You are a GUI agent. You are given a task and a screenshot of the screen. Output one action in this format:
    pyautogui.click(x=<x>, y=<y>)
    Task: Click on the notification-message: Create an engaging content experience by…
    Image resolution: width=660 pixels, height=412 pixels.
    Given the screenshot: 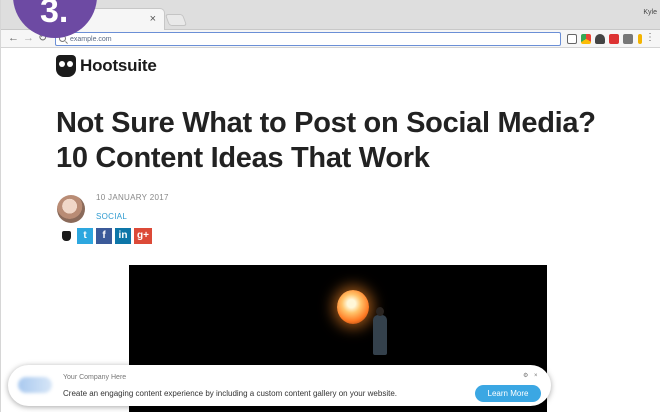 What is the action you would take?
    pyautogui.click(x=230, y=393)
    